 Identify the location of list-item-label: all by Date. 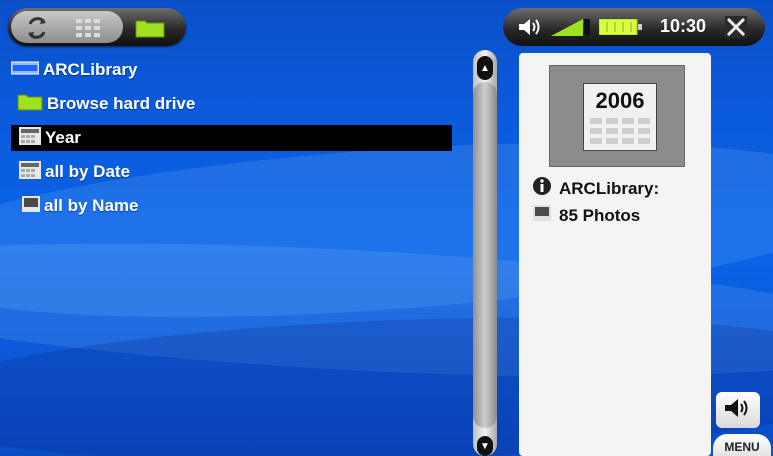
(88, 171).